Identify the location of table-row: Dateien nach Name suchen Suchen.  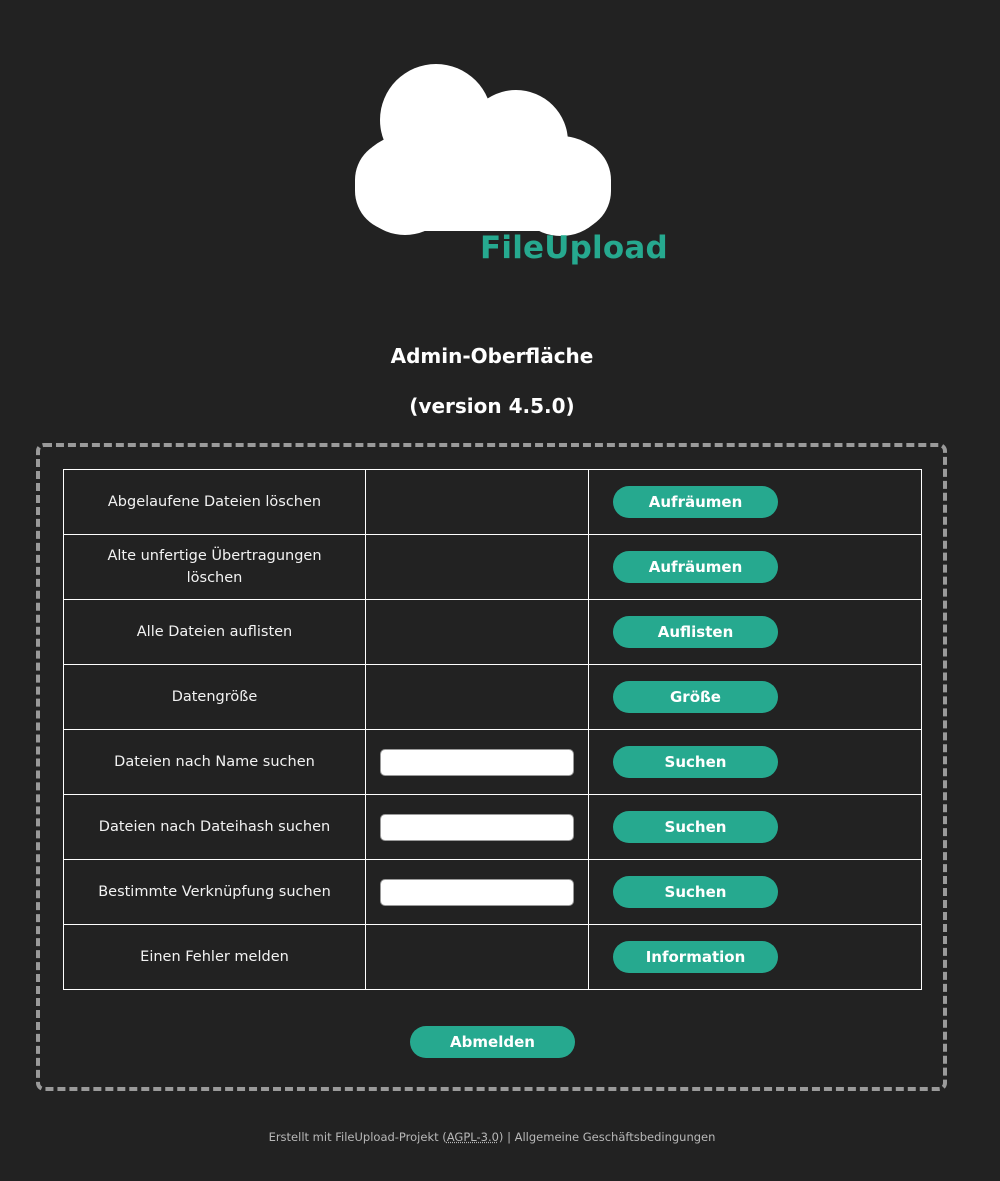
(492, 762).